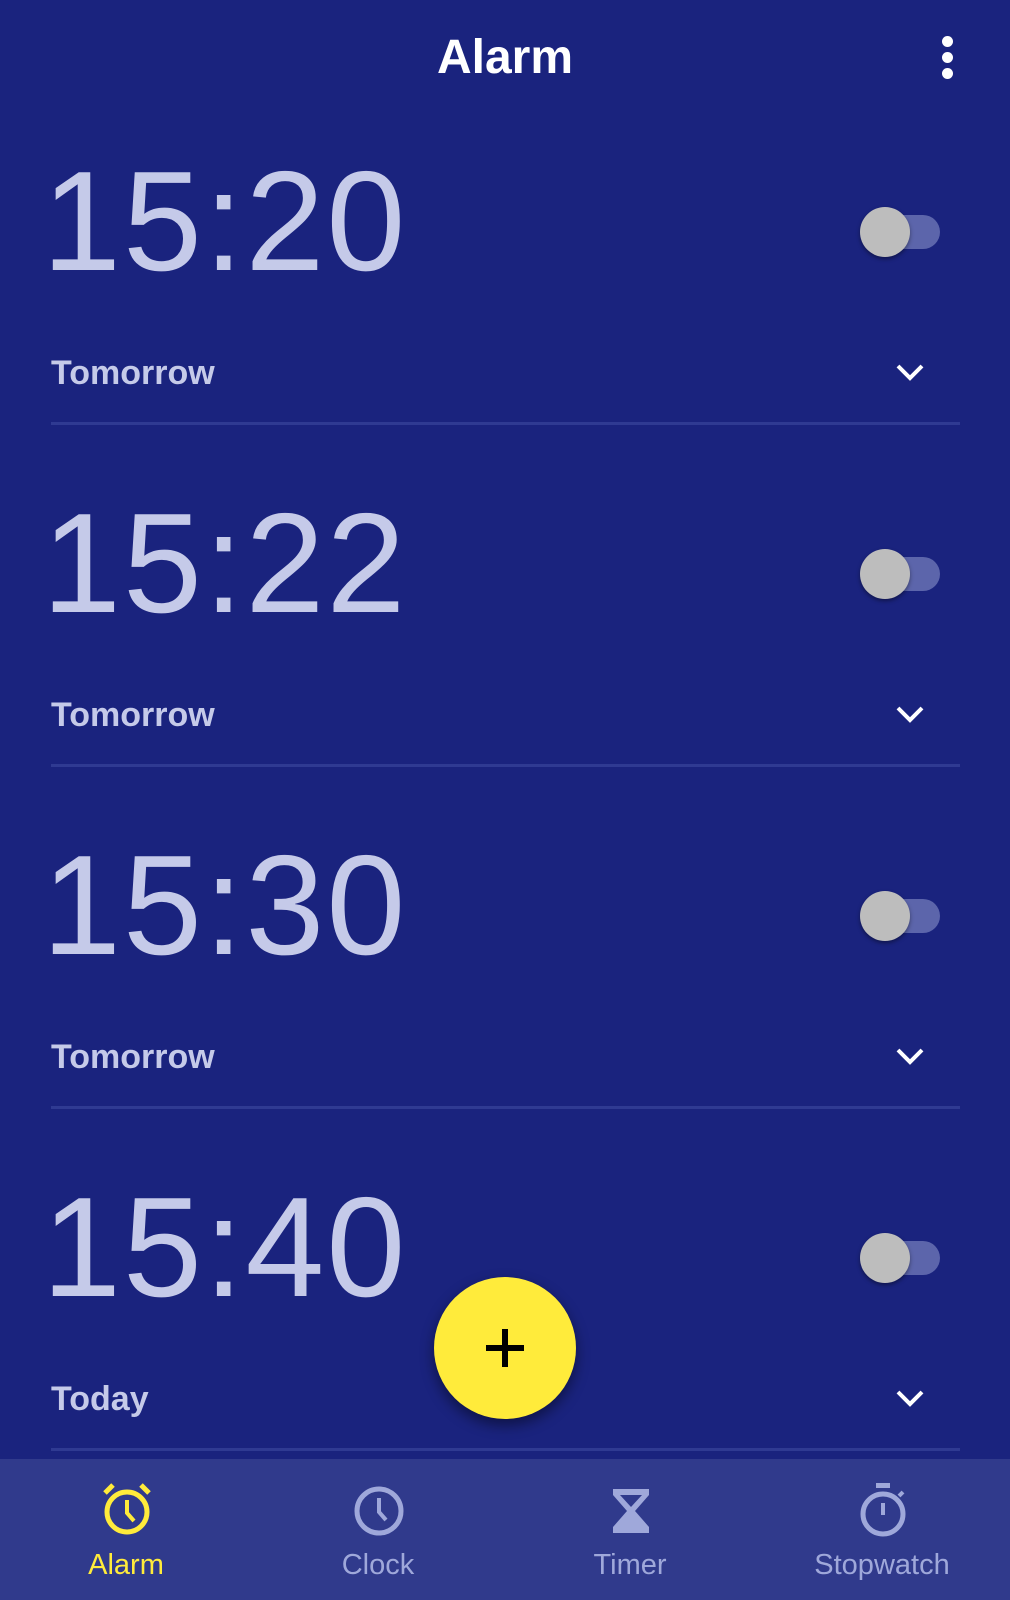 This screenshot has height=1600, width=1010. I want to click on clock-icon, so click(379, 1511).